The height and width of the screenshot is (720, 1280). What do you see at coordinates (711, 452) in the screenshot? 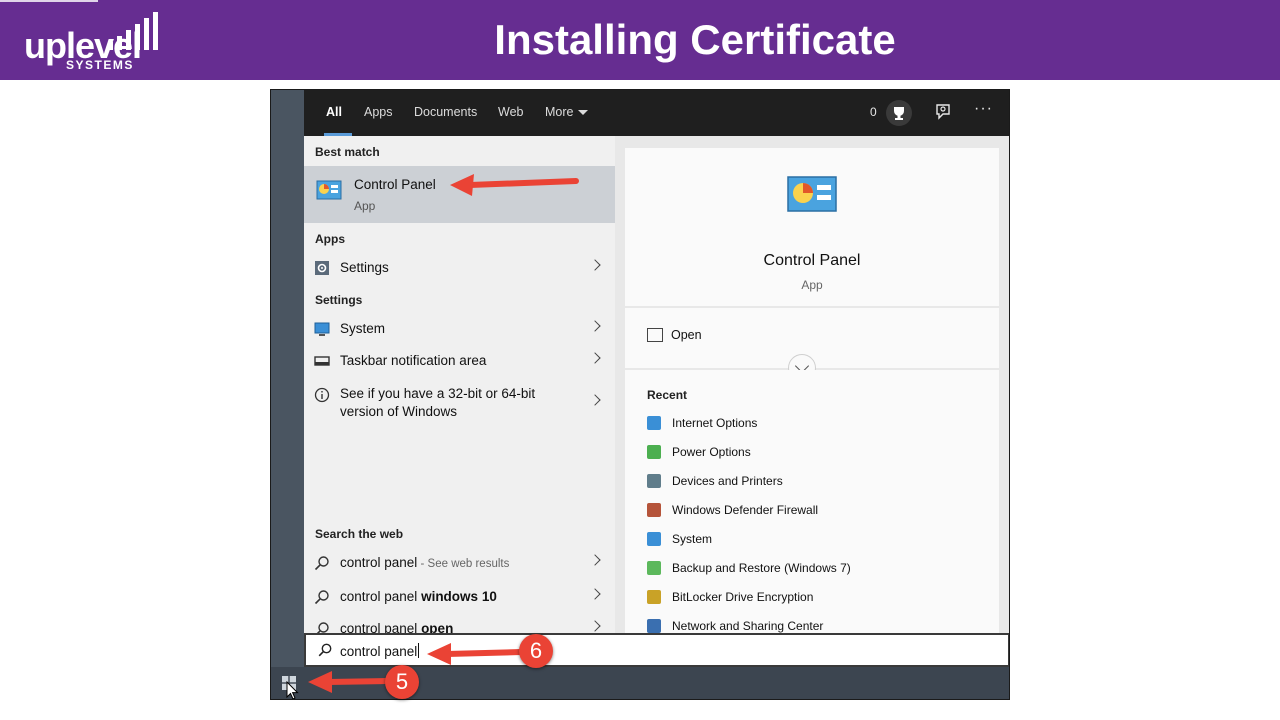
I see `recent-item-label: Power Options` at bounding box center [711, 452].